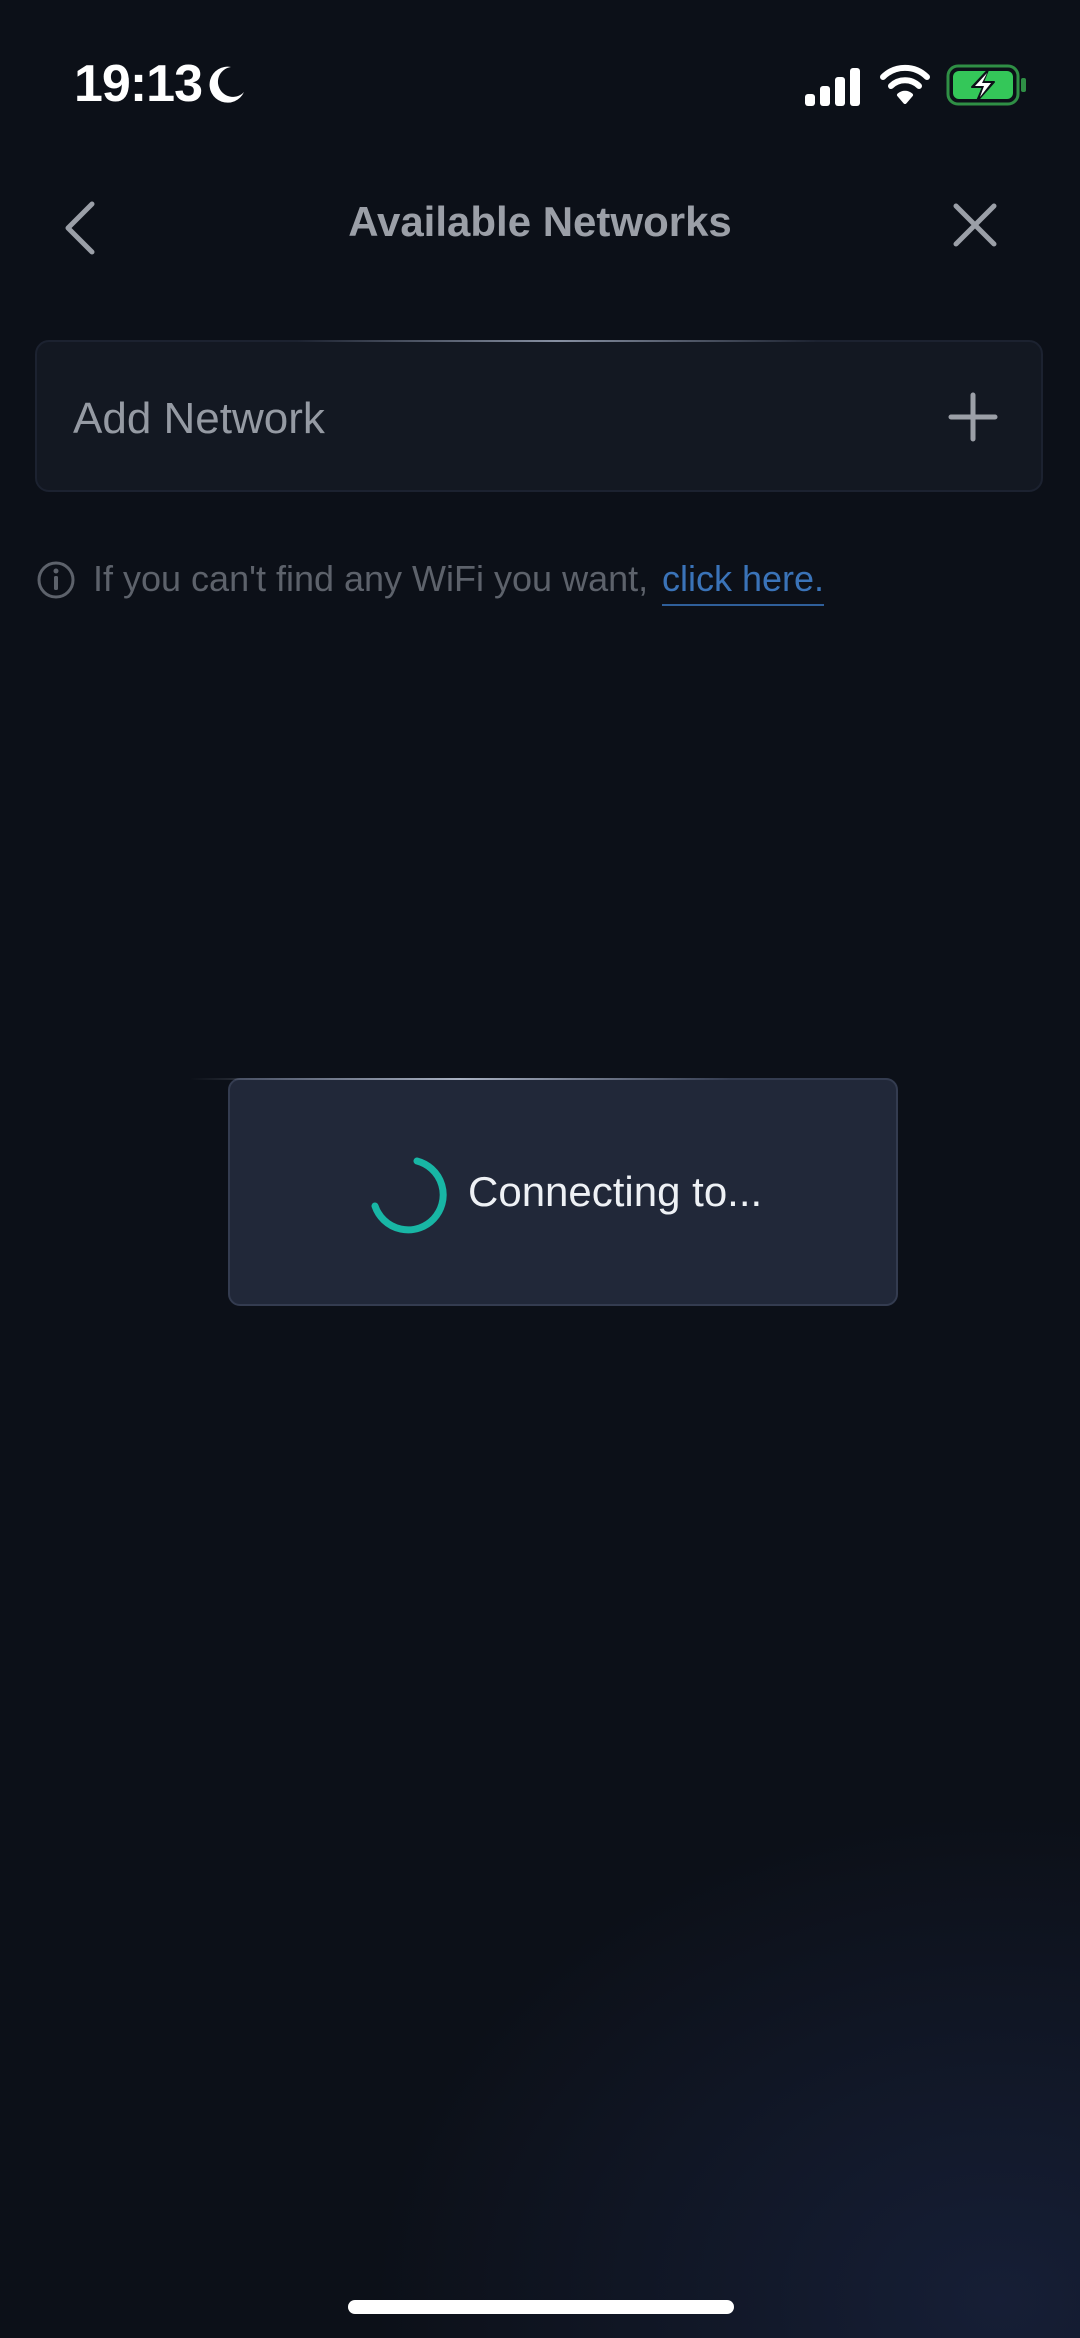  Describe the element at coordinates (371, 578) in the screenshot. I see `info-text: If you can't find any WiFi you want,` at that location.